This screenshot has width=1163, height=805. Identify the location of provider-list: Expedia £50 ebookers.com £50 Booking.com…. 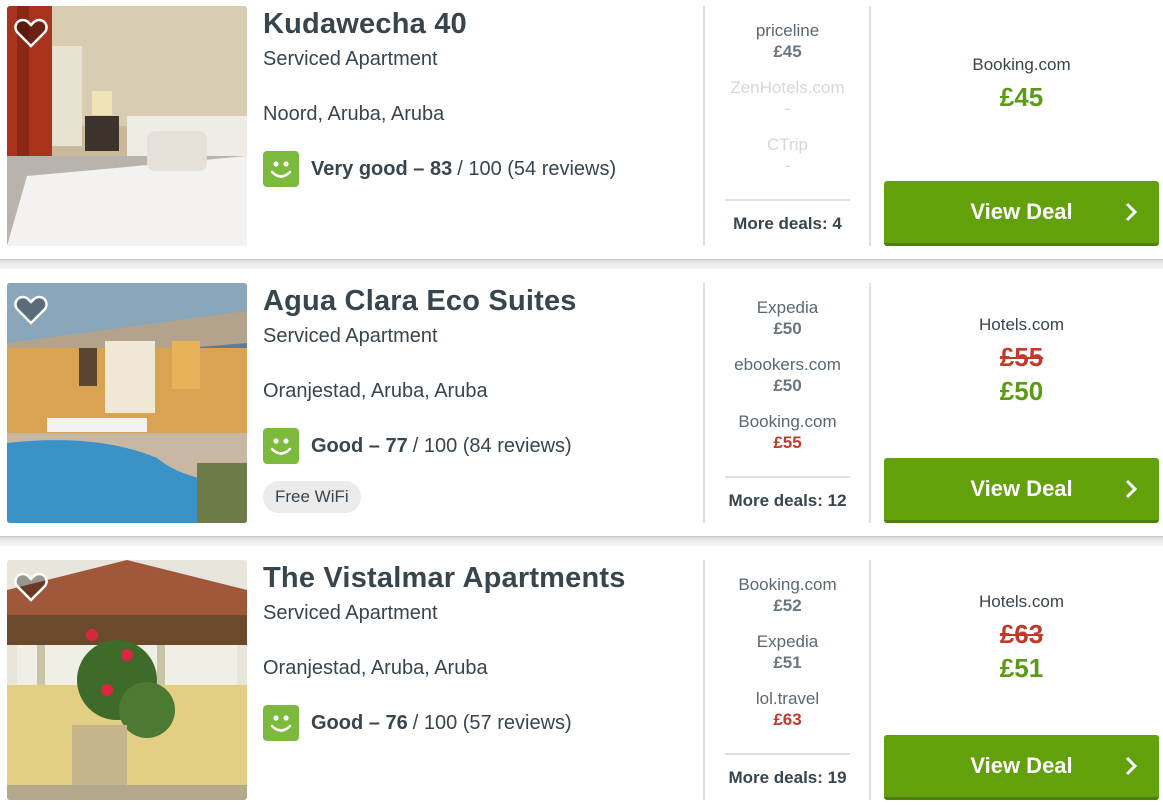
(787, 383).